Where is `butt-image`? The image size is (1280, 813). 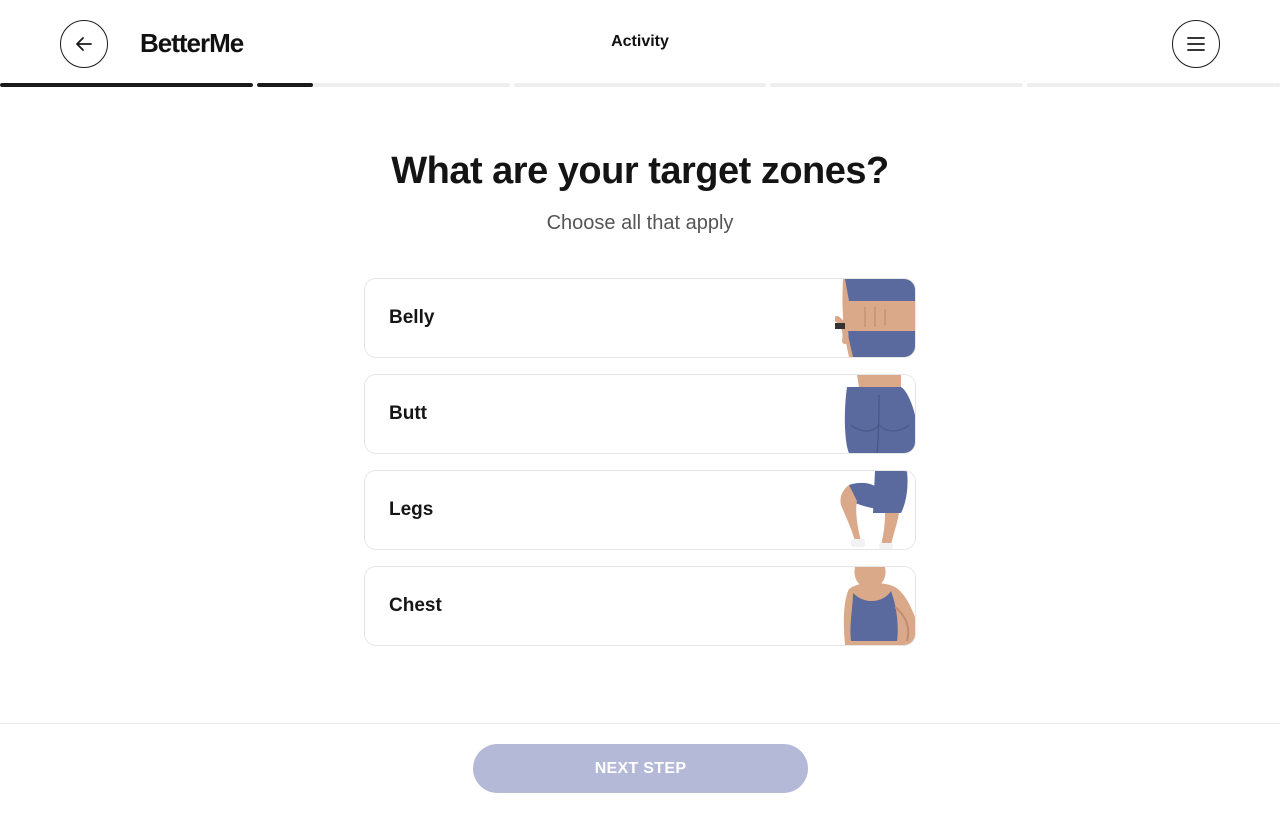 butt-image is located at coordinates (875, 414).